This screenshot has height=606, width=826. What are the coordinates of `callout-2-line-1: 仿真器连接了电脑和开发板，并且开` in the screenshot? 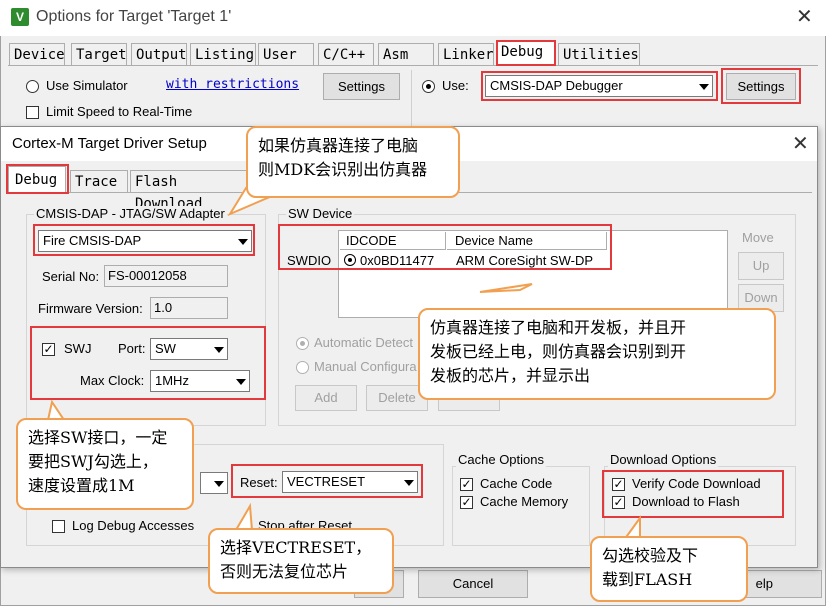 It's located at (558, 327).